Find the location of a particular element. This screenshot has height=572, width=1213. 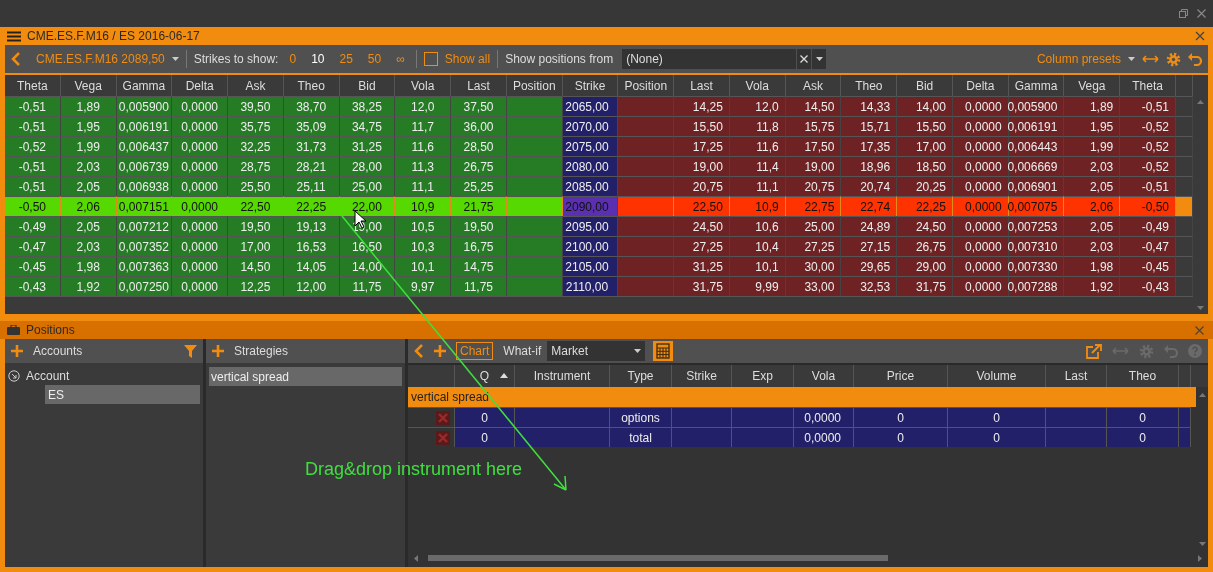

table-cell: 12,0 is located at coordinates (757, 106).